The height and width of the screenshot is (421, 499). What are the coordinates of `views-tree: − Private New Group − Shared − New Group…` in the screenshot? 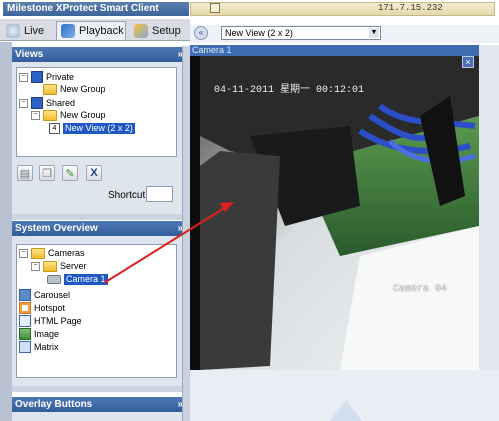 It's located at (96, 112).